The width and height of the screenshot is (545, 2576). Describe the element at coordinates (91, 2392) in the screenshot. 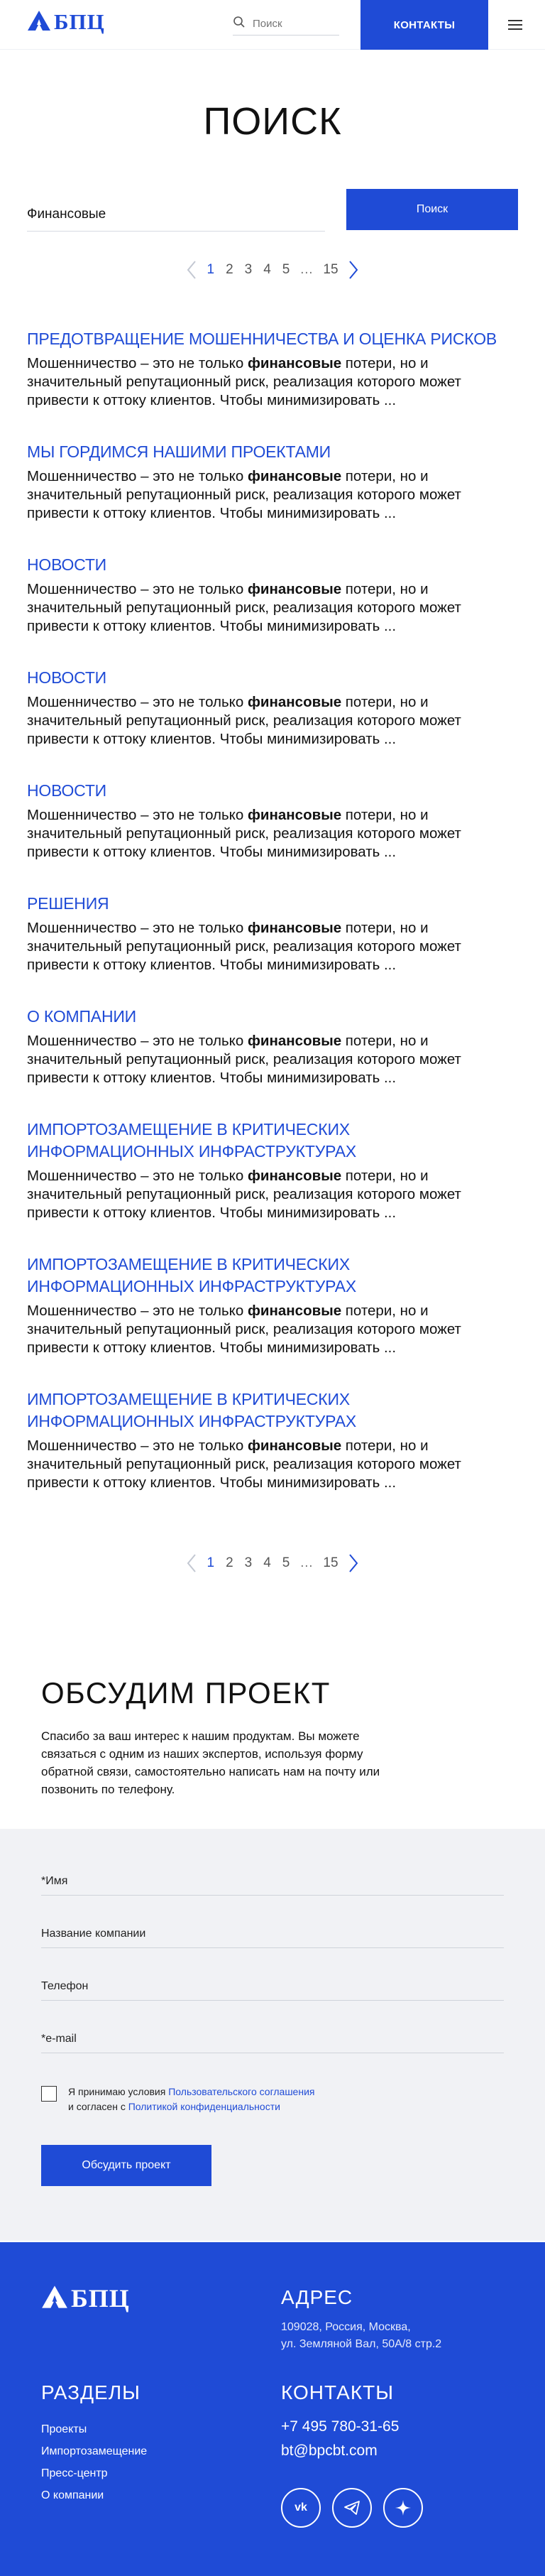

I see `sections-heading: РАЗДЕЛЫ` at that location.